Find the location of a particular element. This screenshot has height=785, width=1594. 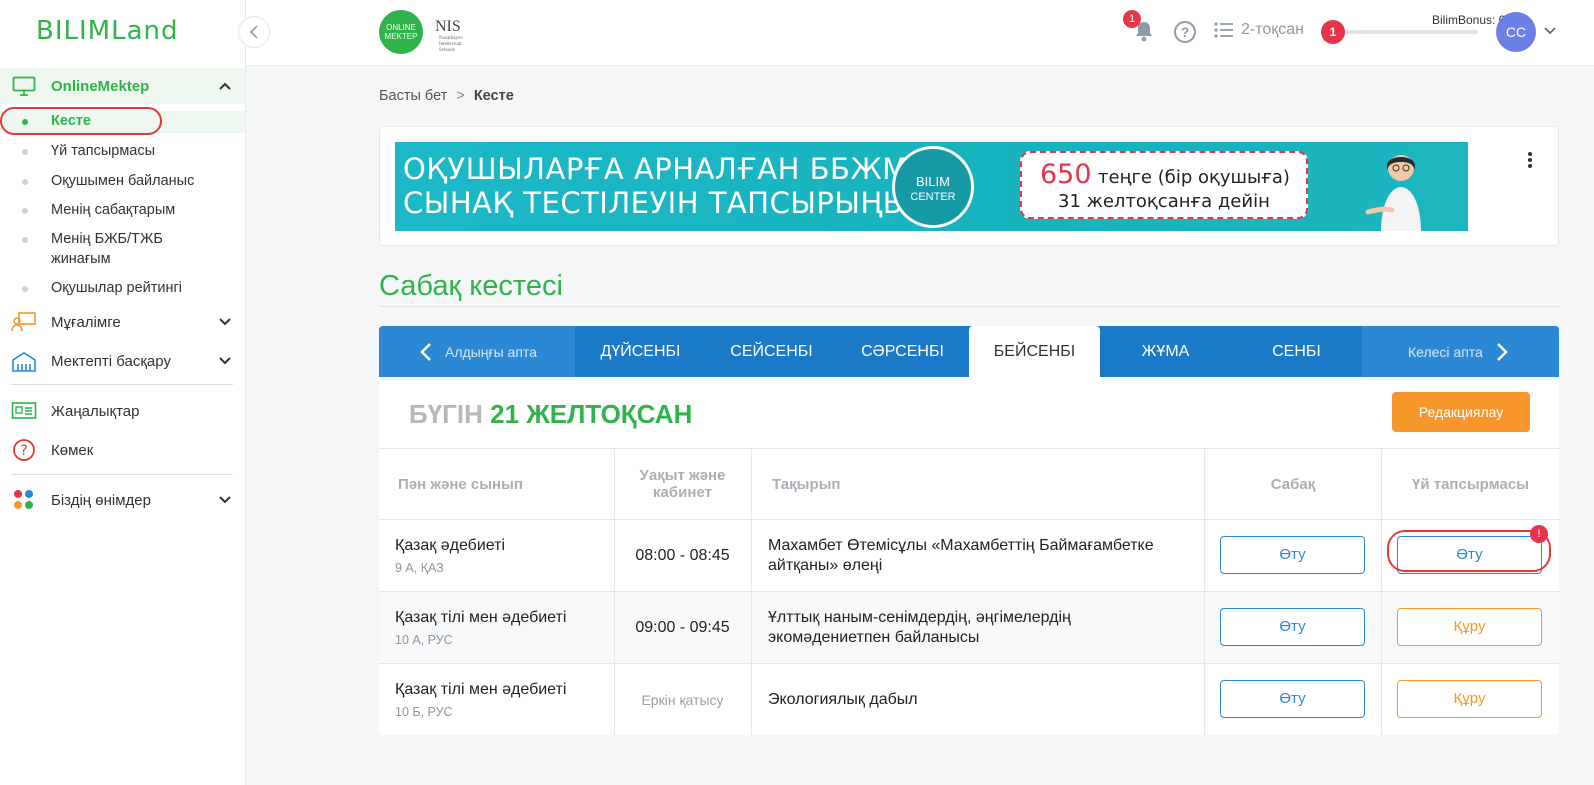

sidebar-item-label: Менің сабақтарым is located at coordinates (113, 210).